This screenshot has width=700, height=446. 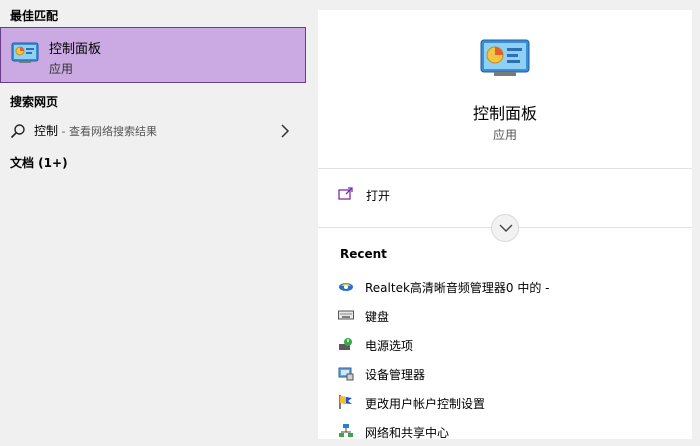 What do you see at coordinates (504, 135) in the screenshot?
I see `preview-subtitle: 应用` at bounding box center [504, 135].